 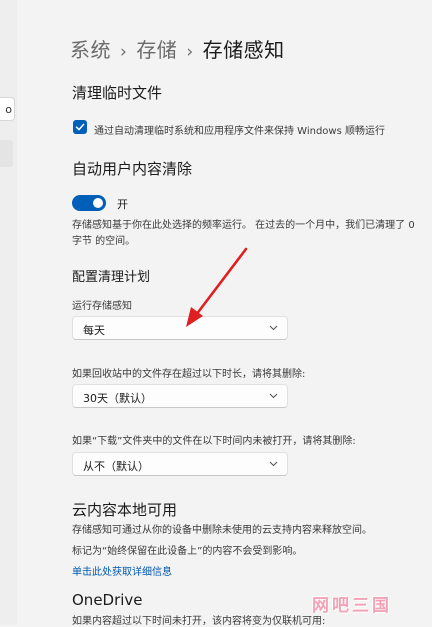 What do you see at coordinates (89, 203) in the screenshot?
I see `auto-cleanup-toggle` at bounding box center [89, 203].